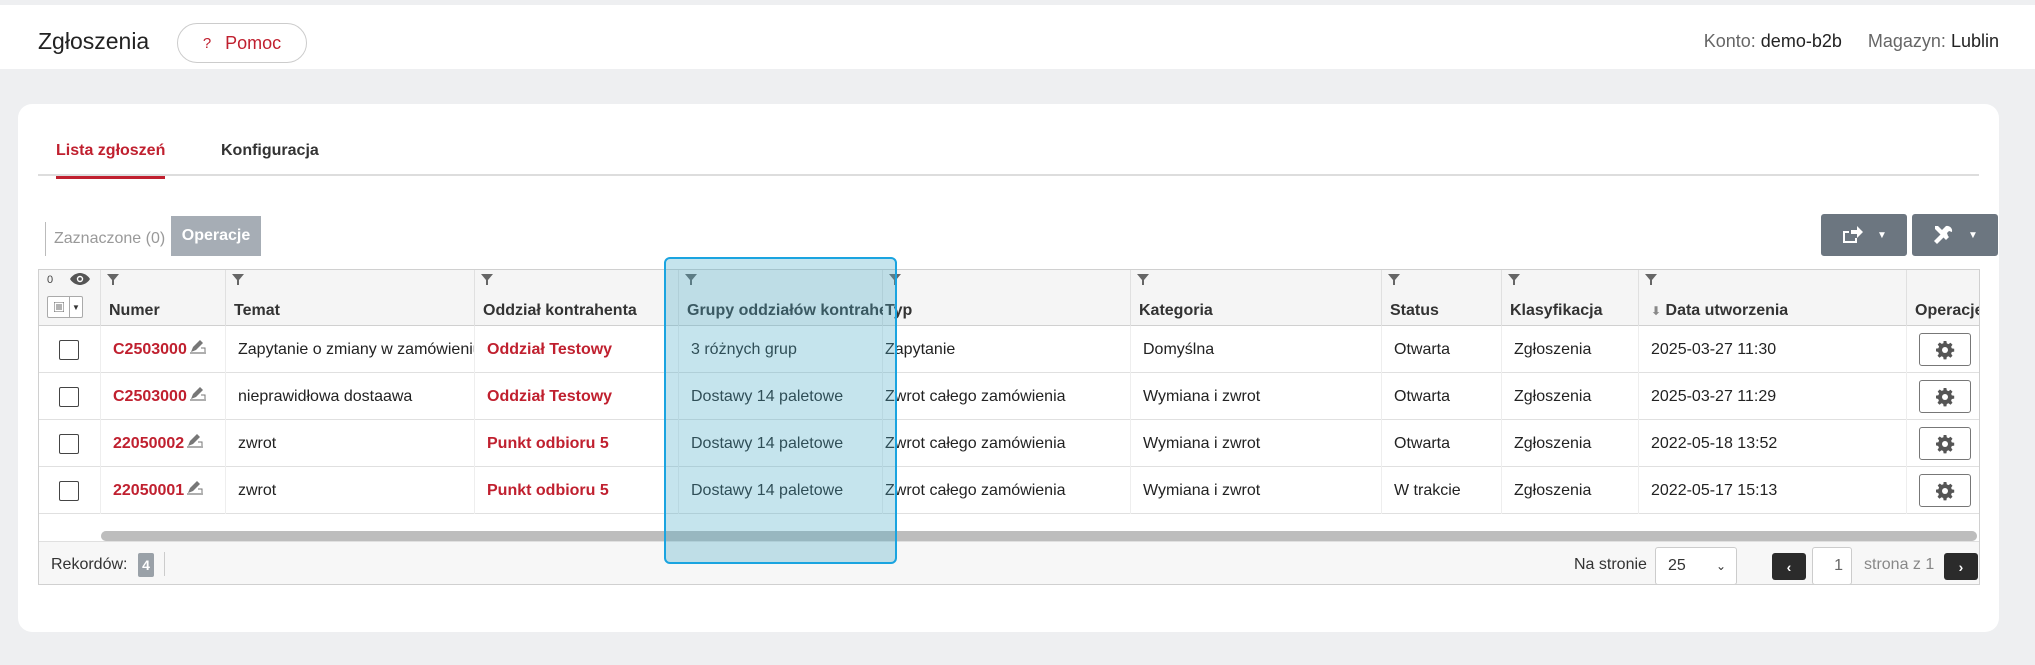 The image size is (2035, 665). Describe the element at coordinates (781, 298) in the screenshot. I see `column-header-grupy: Grupy oddziałów kontrahenta` at that location.